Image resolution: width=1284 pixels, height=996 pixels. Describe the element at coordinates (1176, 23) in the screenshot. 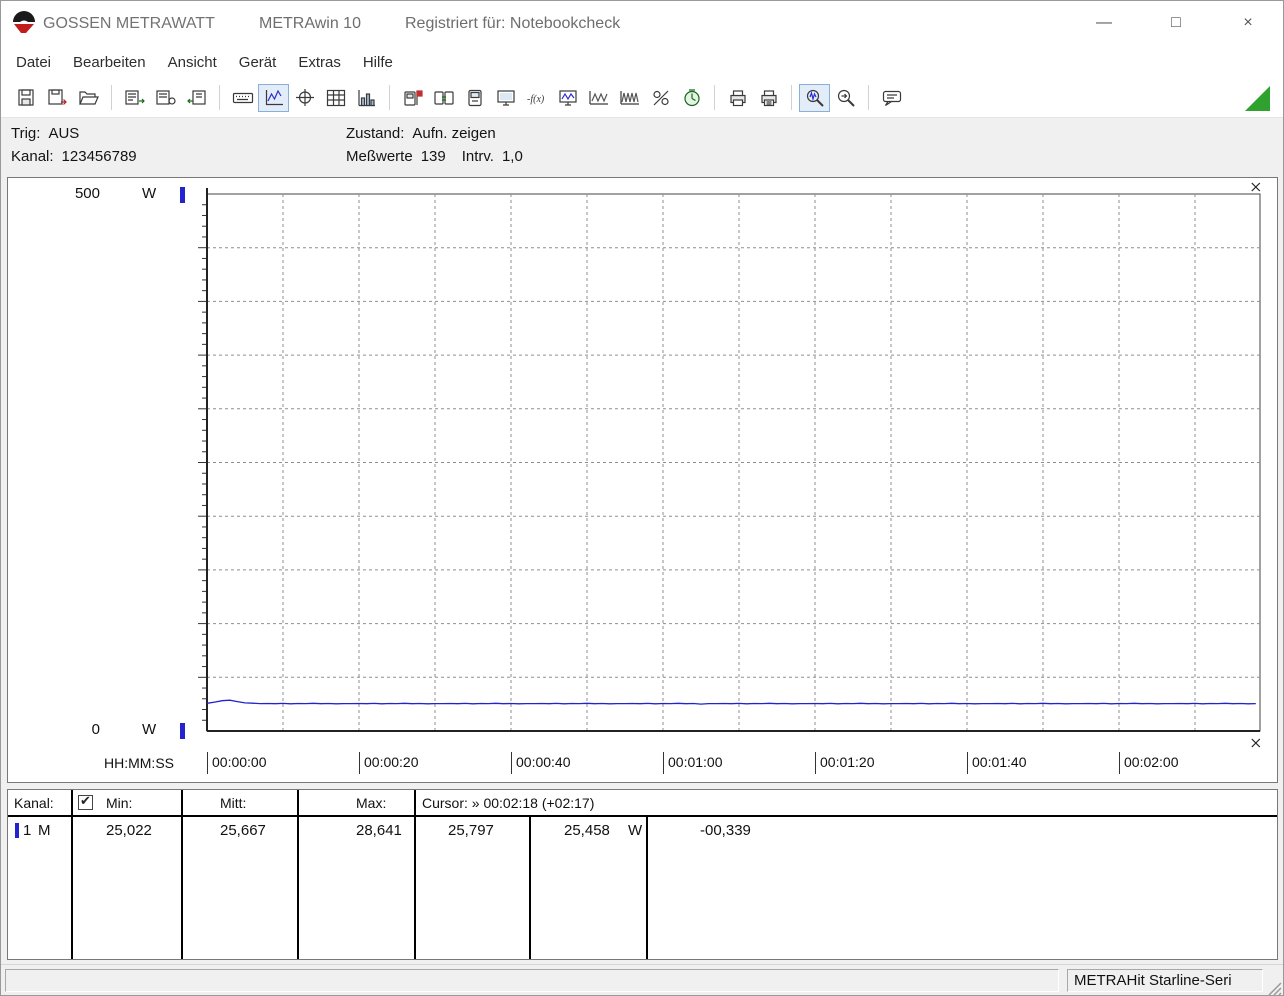

I see `maximize-button: □` at that location.